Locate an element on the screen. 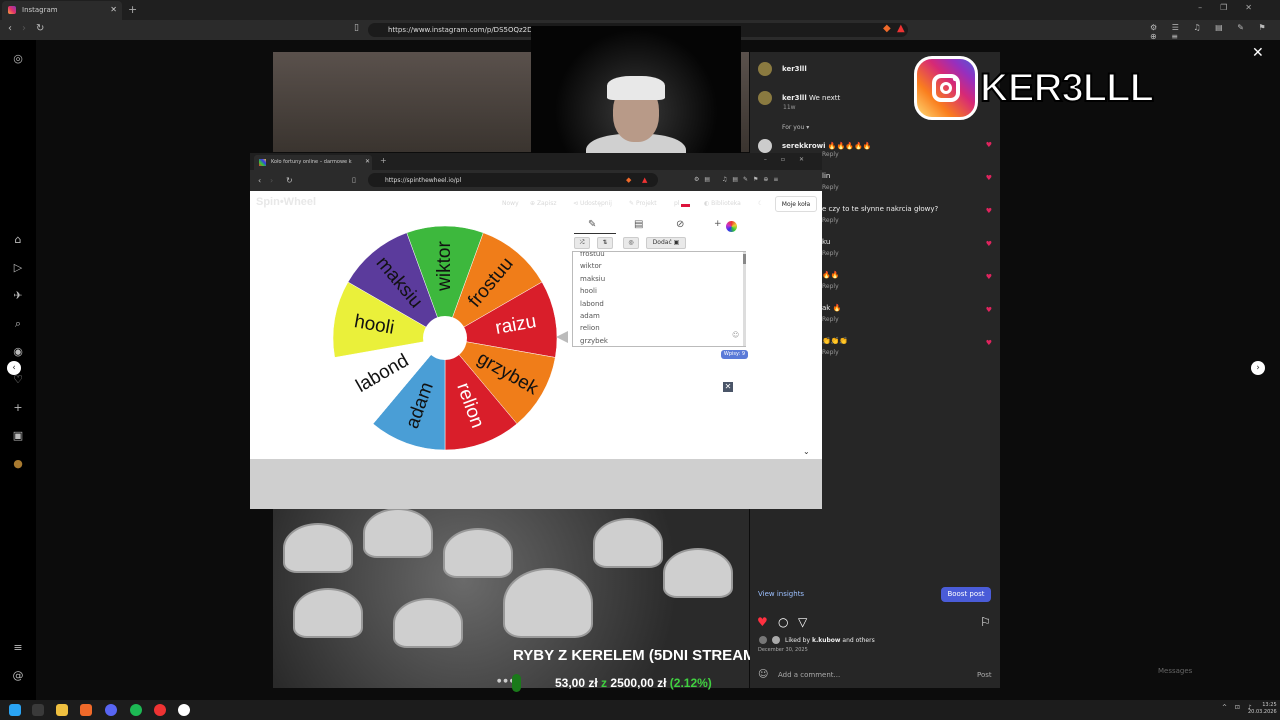 The width and height of the screenshot is (1280, 720). nav-design: ✎ Projekt is located at coordinates (643, 203).